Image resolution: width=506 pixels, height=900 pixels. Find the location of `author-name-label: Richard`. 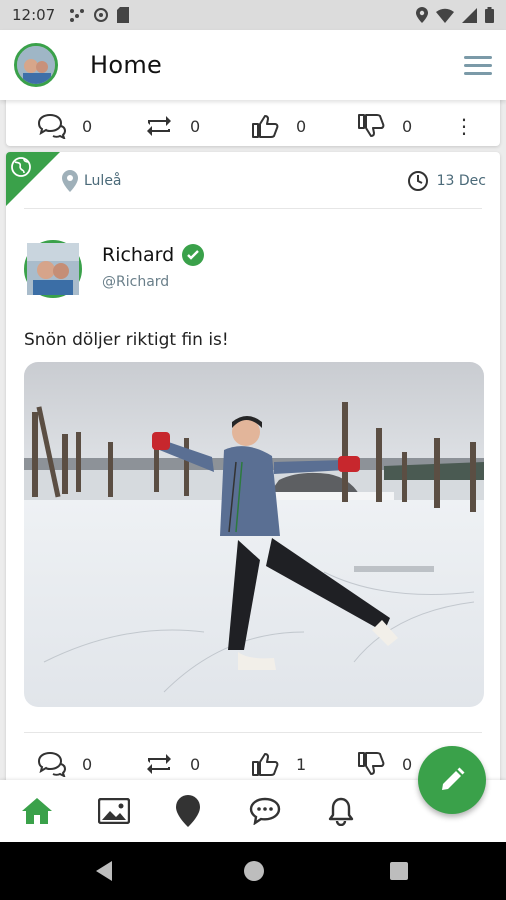

author-name-label: Richard is located at coordinates (138, 255).